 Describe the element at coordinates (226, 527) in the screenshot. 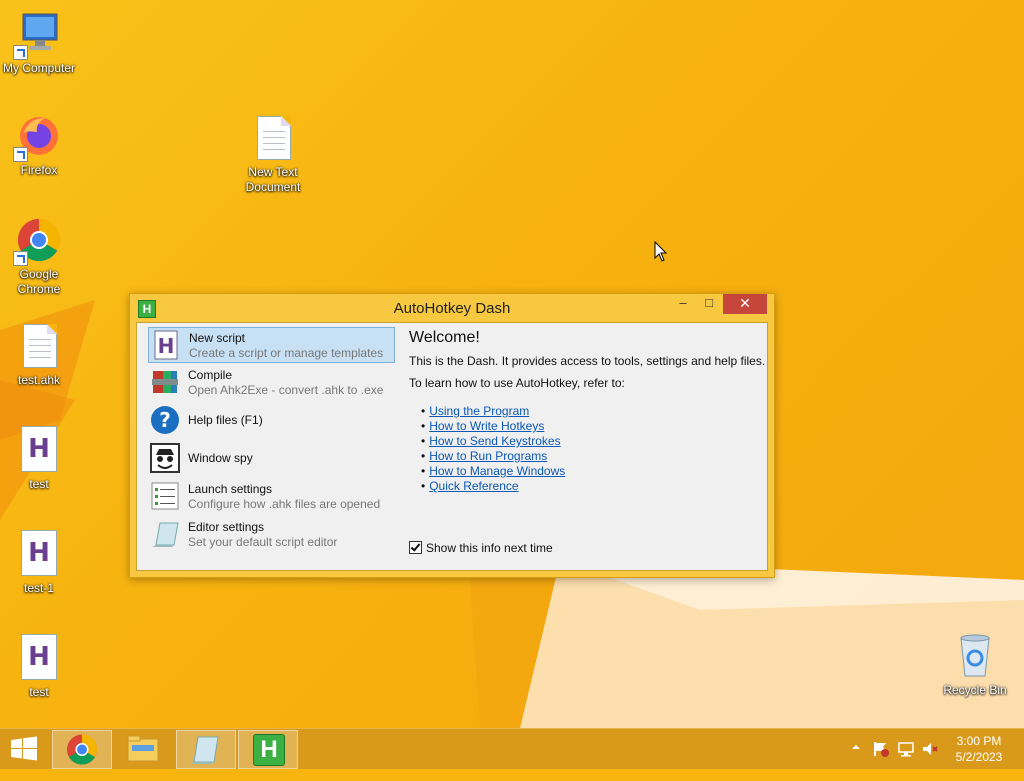

I see `menu-item-title: Editor settings` at that location.